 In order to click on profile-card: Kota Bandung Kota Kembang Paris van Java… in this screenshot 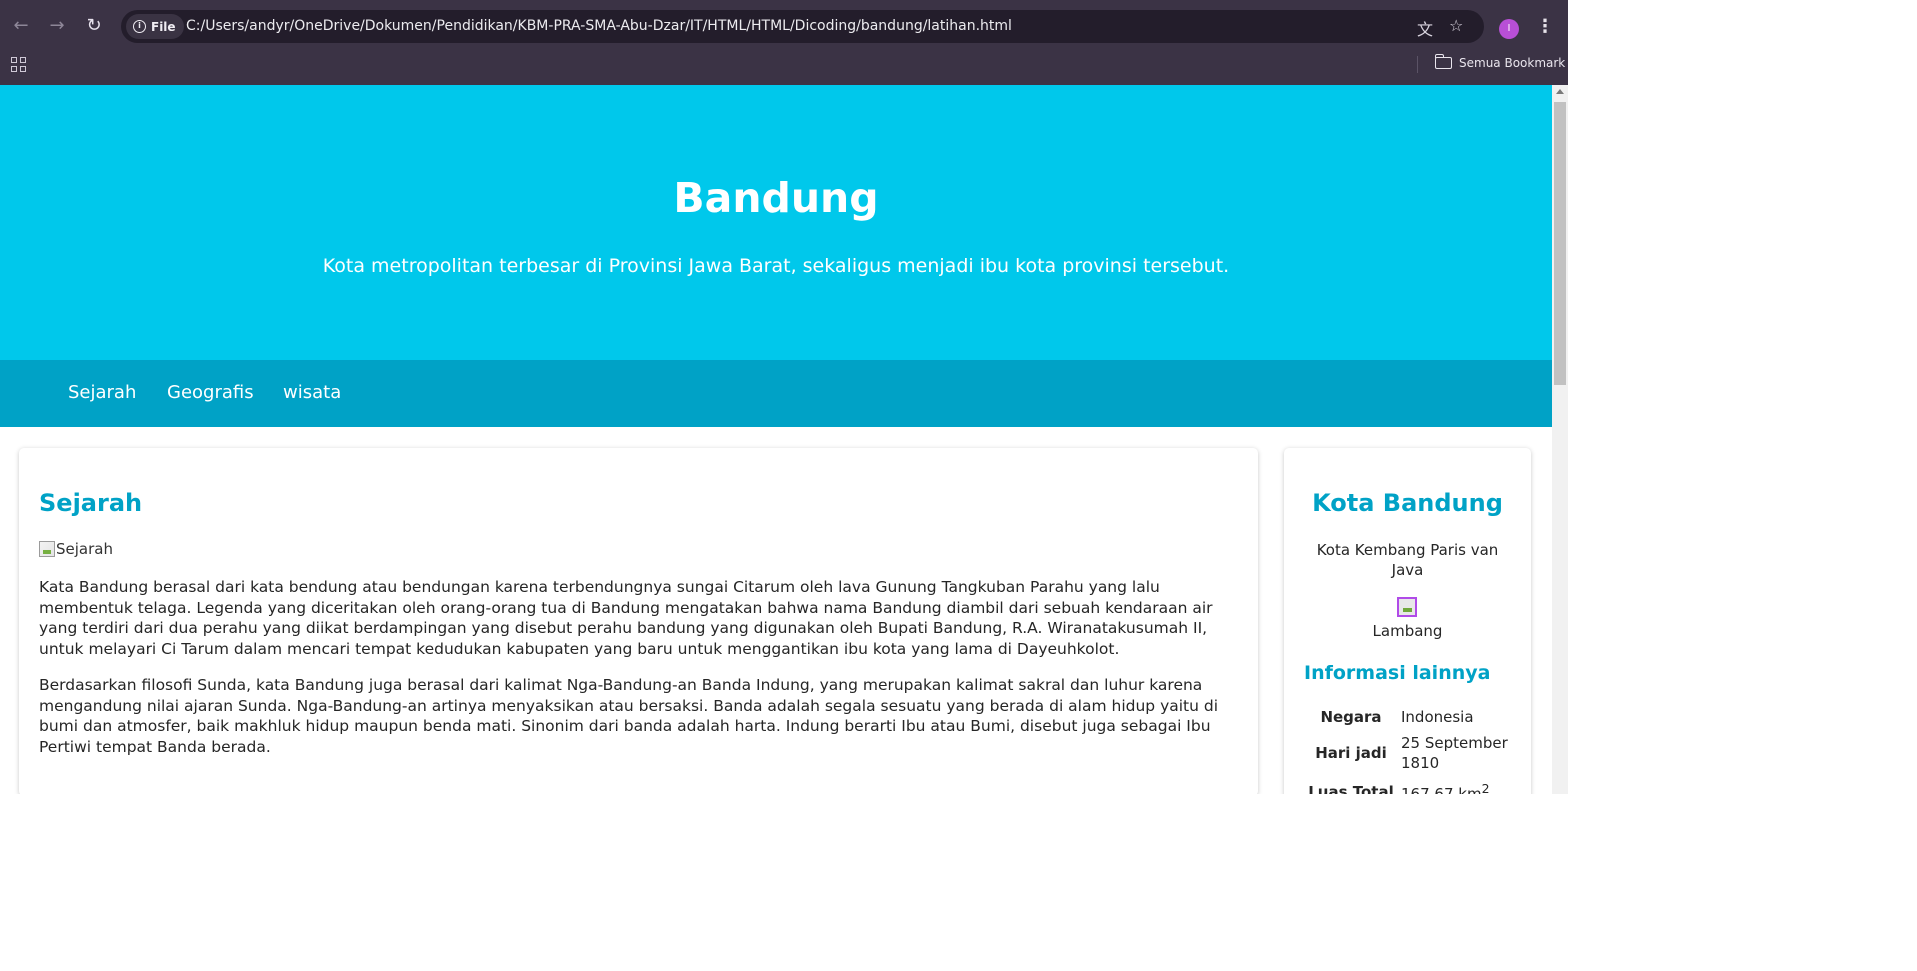, I will do `click(1407, 621)`.